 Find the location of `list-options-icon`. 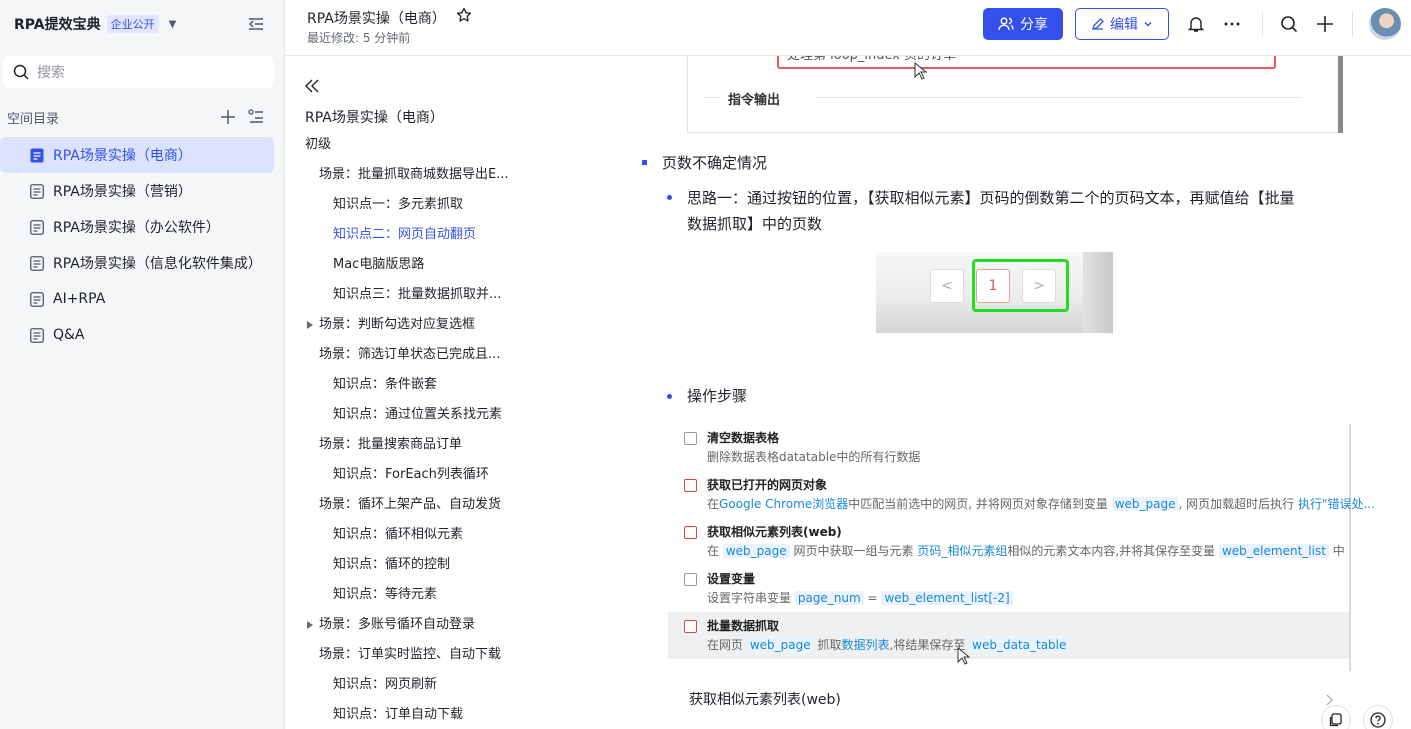

list-options-icon is located at coordinates (256, 117).